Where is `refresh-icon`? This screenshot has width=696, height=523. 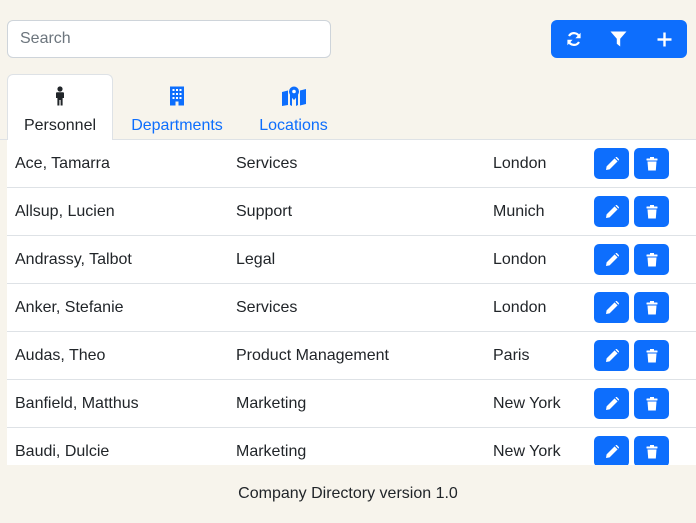
refresh-icon is located at coordinates (574, 39).